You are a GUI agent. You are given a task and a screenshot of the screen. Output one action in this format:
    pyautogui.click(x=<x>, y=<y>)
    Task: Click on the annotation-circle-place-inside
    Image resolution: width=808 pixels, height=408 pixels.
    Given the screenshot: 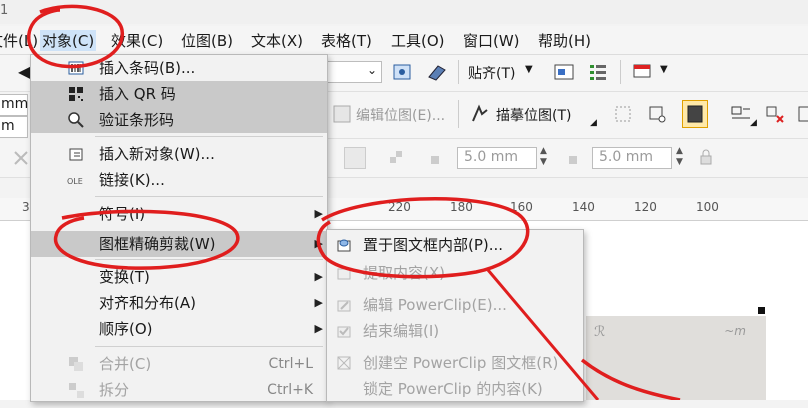 What is the action you would take?
    pyautogui.click(x=423, y=238)
    